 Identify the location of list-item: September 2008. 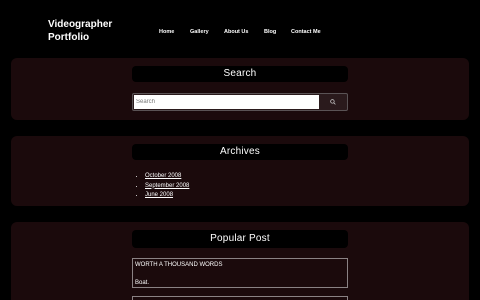
(167, 187).